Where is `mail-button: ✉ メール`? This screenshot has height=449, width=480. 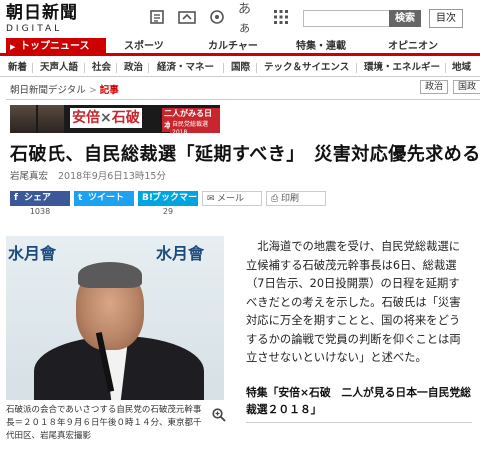
mail-button: ✉ メール is located at coordinates (232, 198).